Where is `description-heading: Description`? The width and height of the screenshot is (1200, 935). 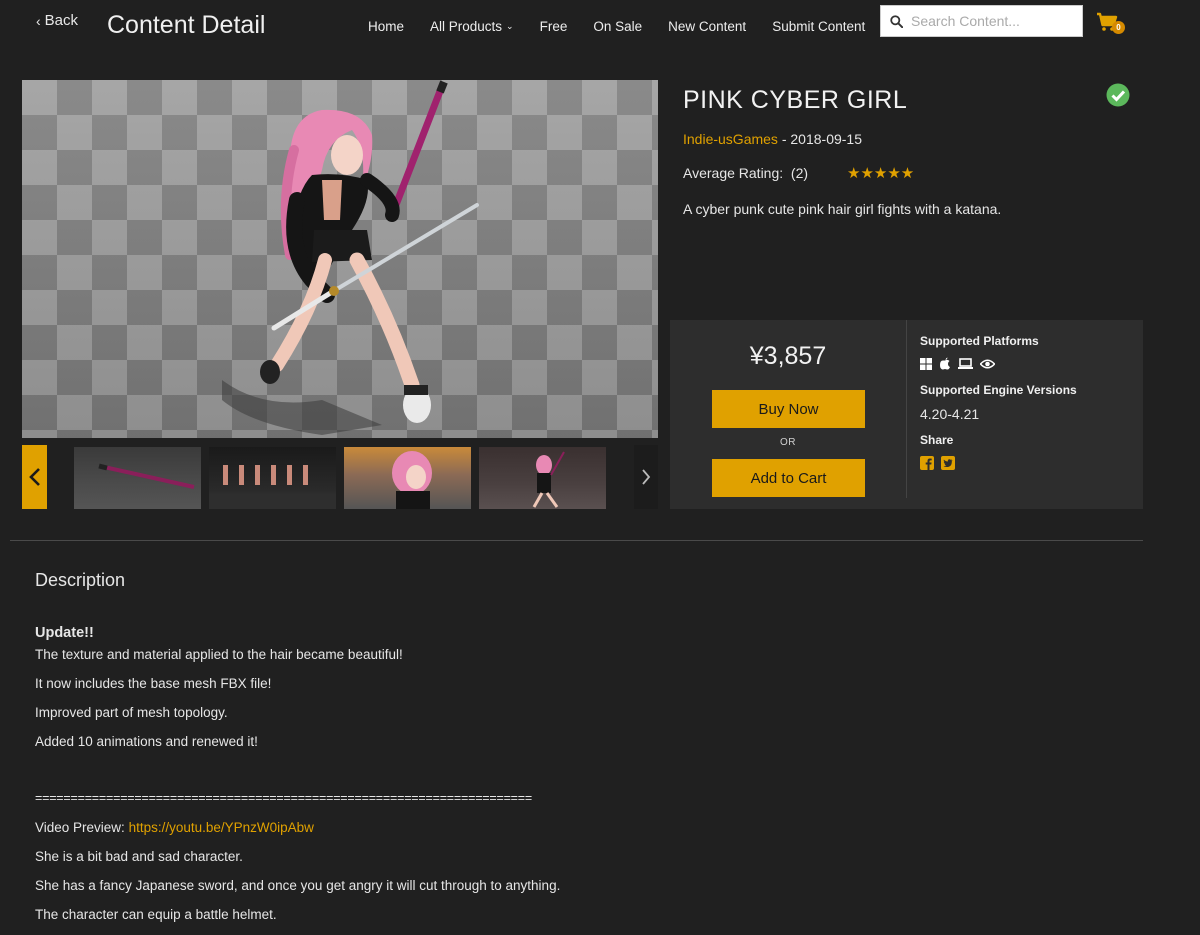 description-heading: Description is located at coordinates (80, 580).